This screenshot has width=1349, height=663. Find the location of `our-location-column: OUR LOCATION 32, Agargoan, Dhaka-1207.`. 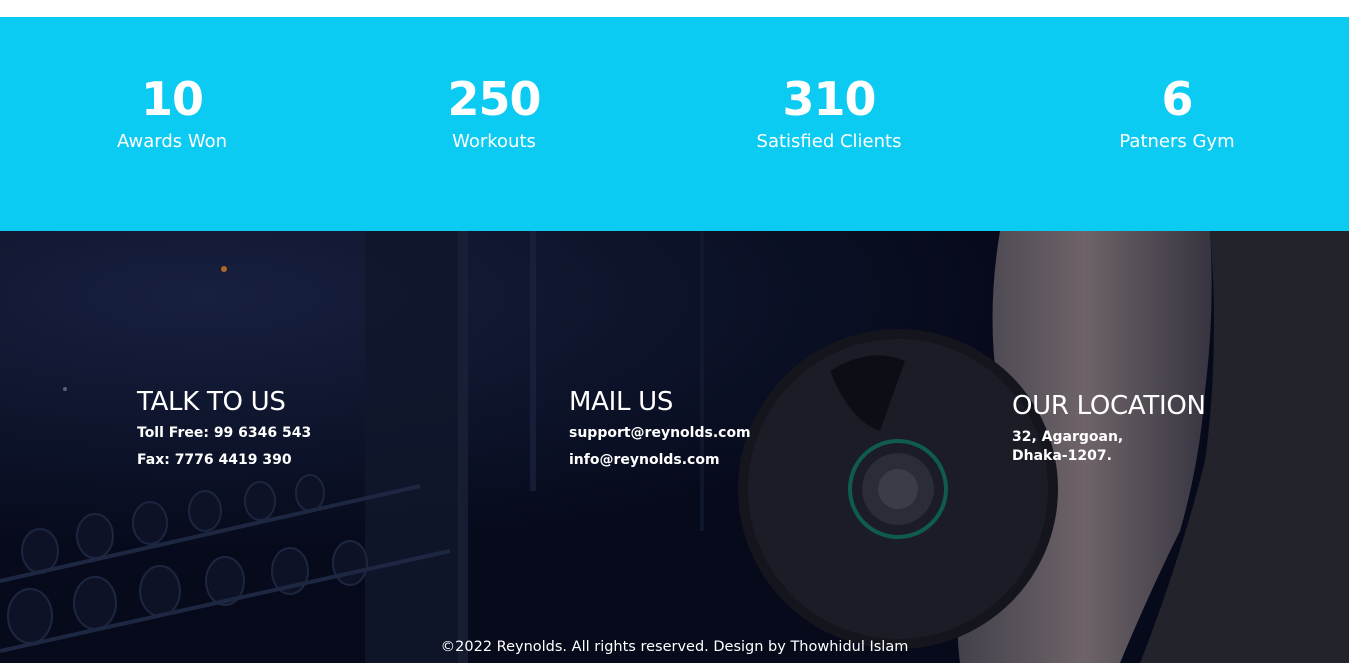

our-location-column: OUR LOCATION 32, Agargoan, Dhaka-1207. is located at coordinates (1109, 428).